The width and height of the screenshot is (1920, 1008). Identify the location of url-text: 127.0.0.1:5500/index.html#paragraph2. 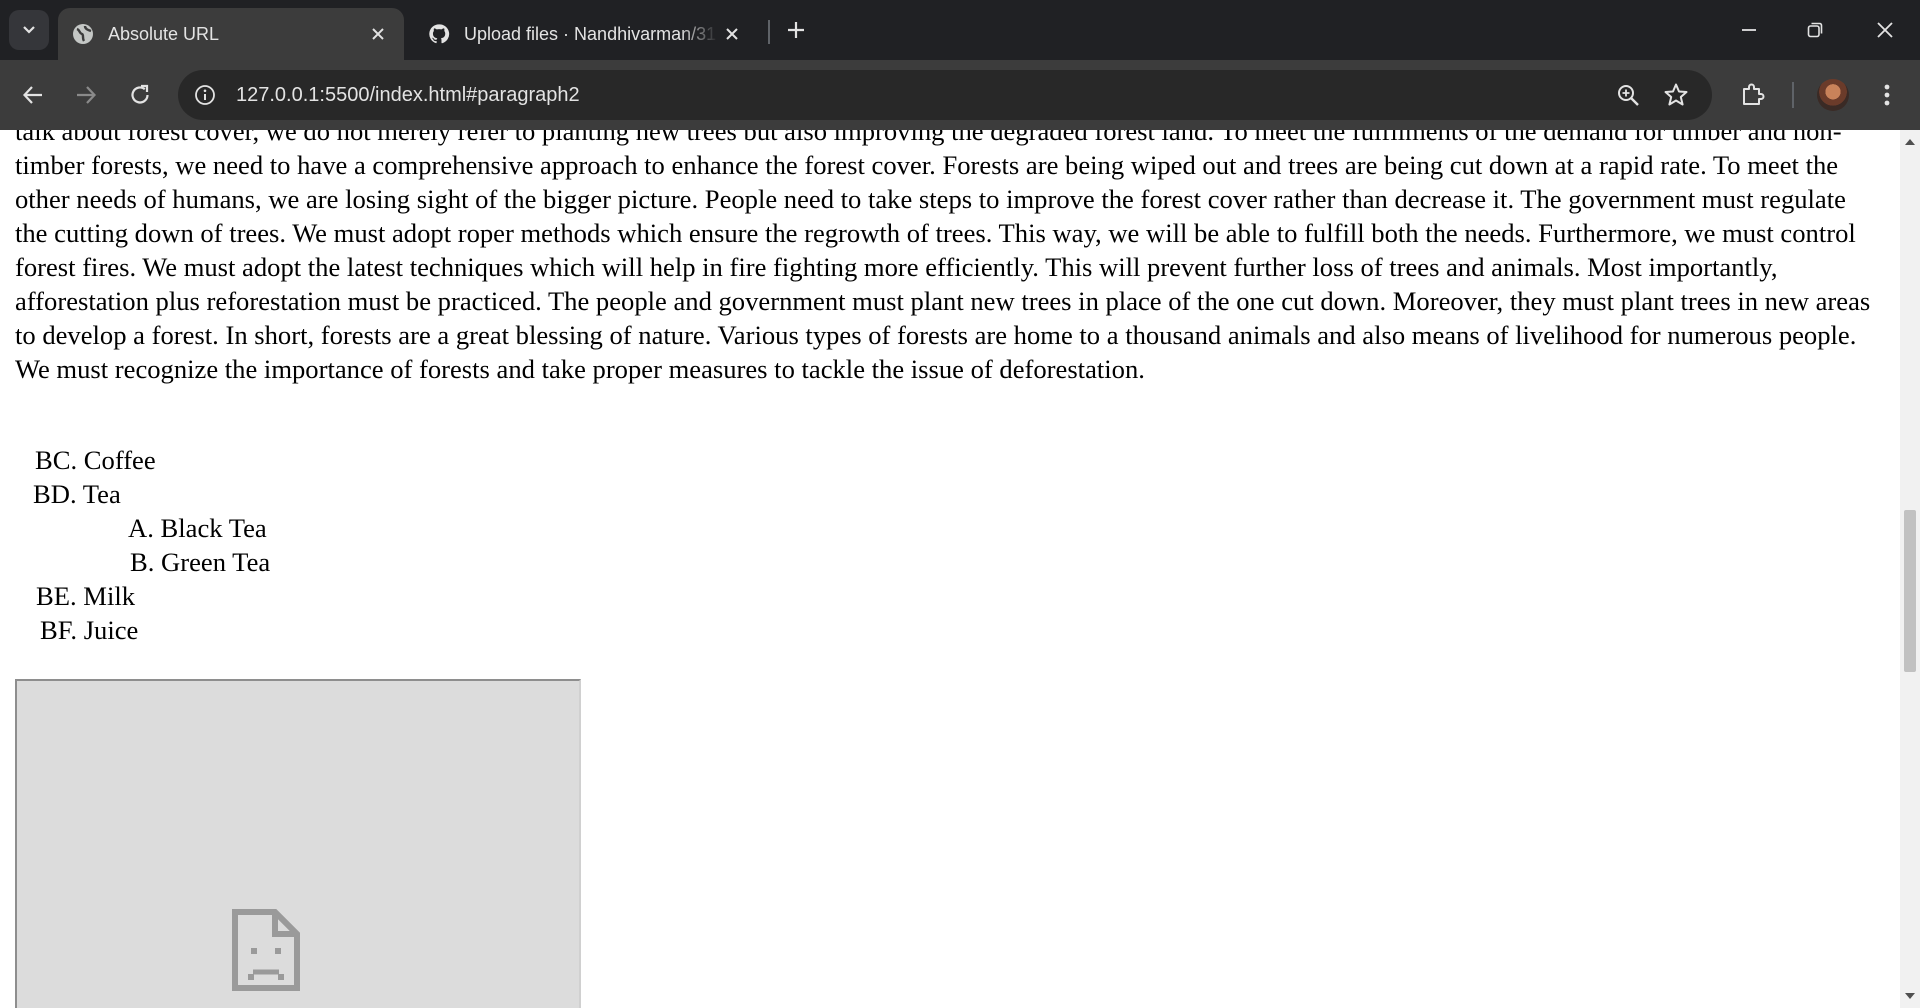
(408, 95).